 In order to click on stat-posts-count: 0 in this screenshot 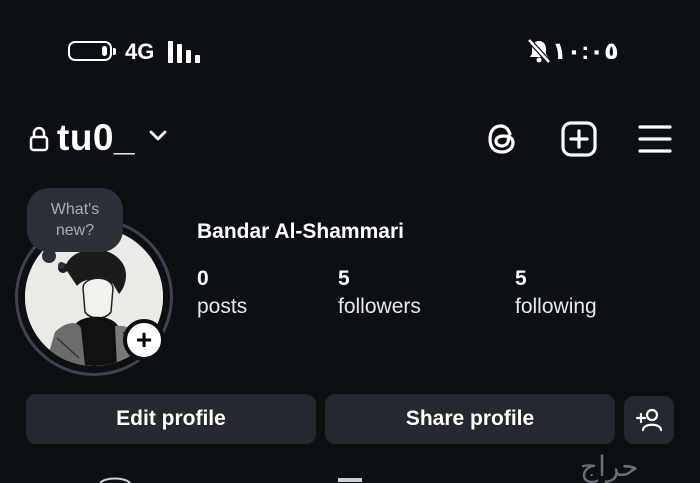, I will do `click(203, 278)`.